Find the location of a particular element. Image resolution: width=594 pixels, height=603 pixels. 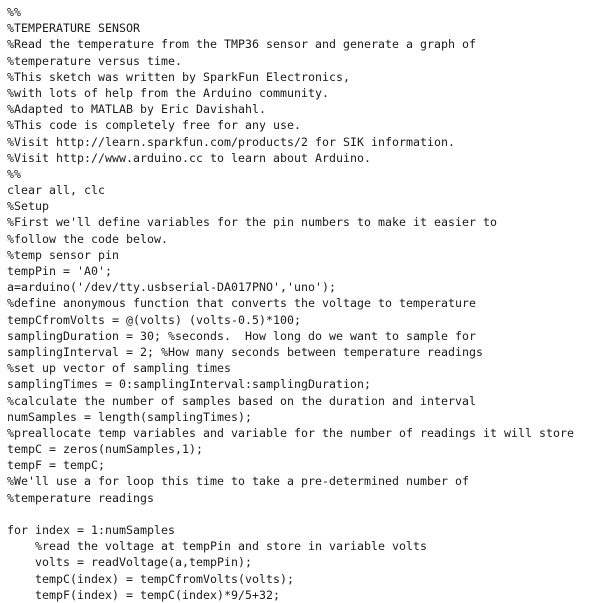

code-line: %TEMPERATURE SENSOR is located at coordinates (74, 28).